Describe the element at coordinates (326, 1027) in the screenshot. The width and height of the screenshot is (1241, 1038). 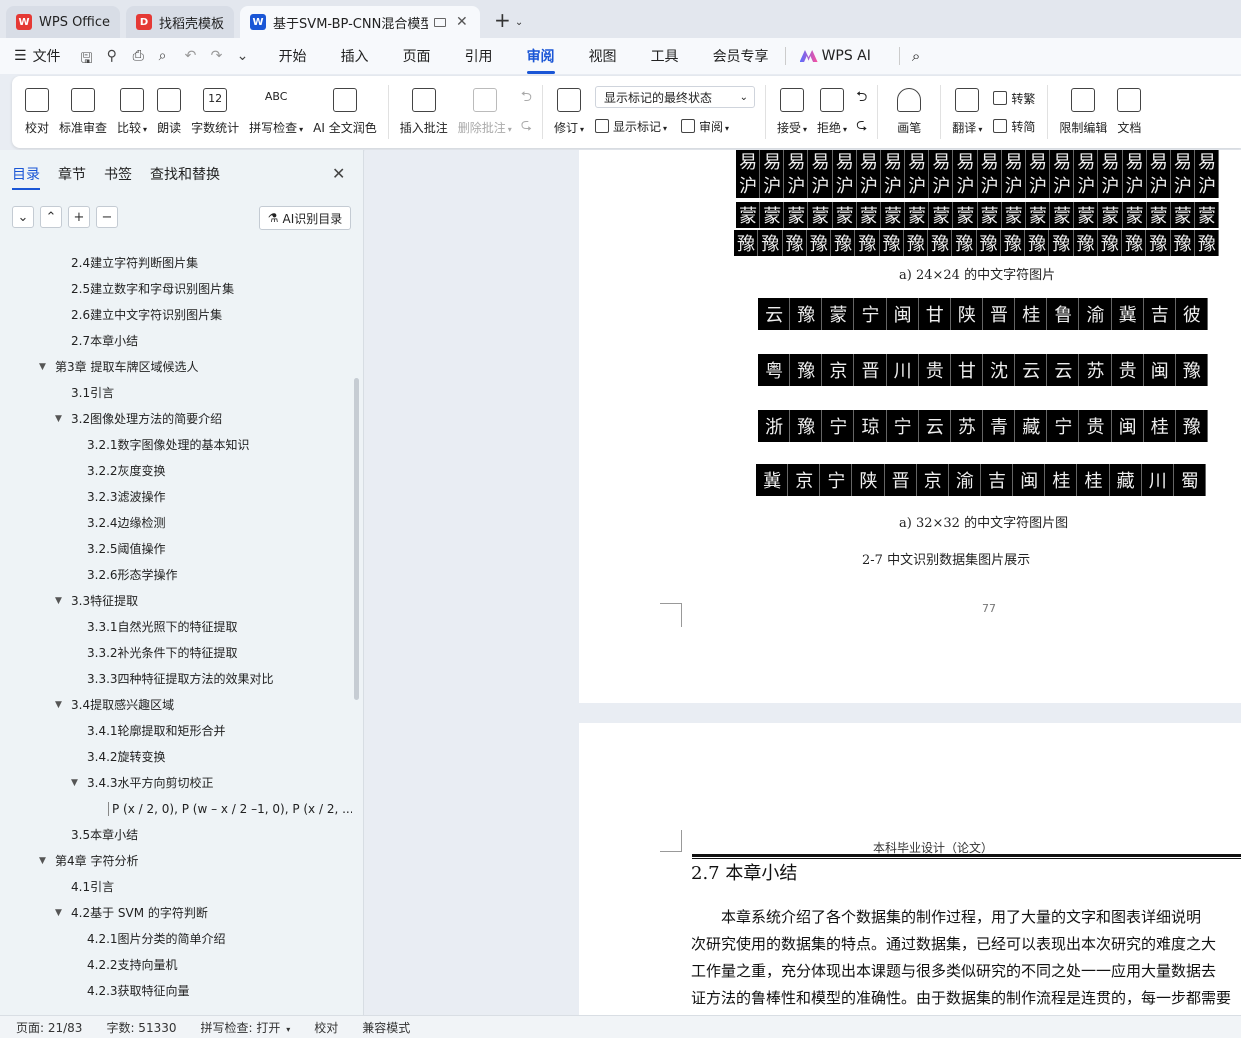
I see `proofread-indicator: 校对` at that location.